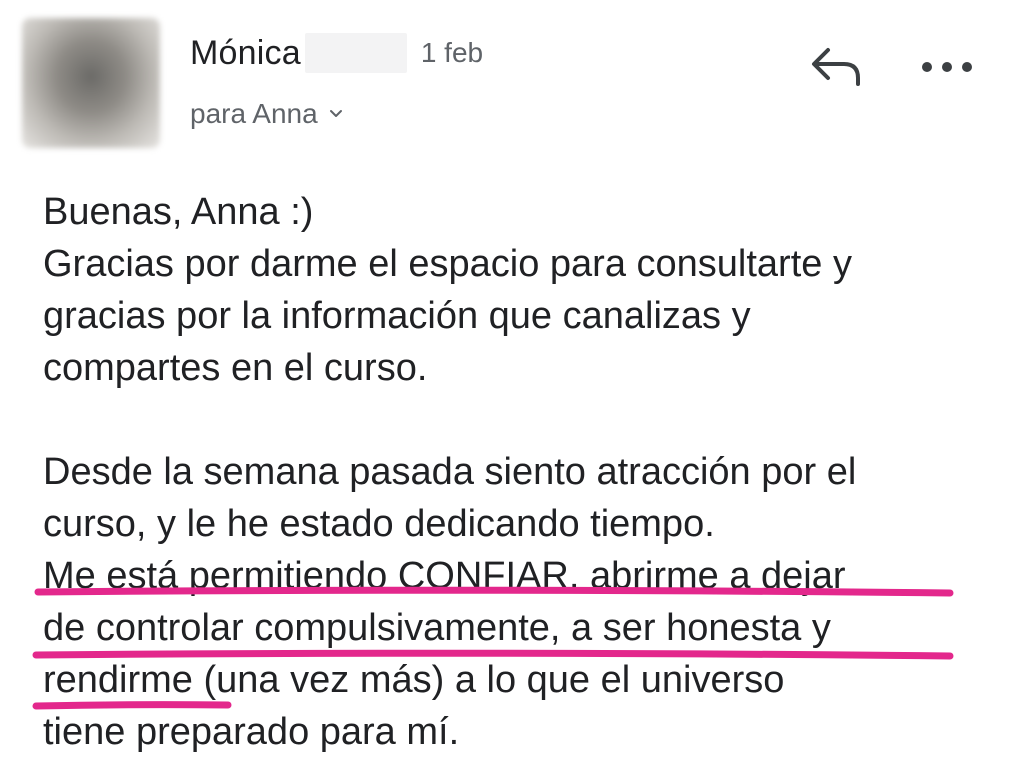 Image resolution: width=1024 pixels, height=770 pixels. I want to click on highlighted-word: rendirme, so click(118, 680).